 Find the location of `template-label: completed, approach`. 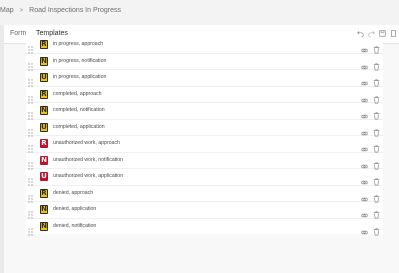

template-label: completed, approach is located at coordinates (77, 93).